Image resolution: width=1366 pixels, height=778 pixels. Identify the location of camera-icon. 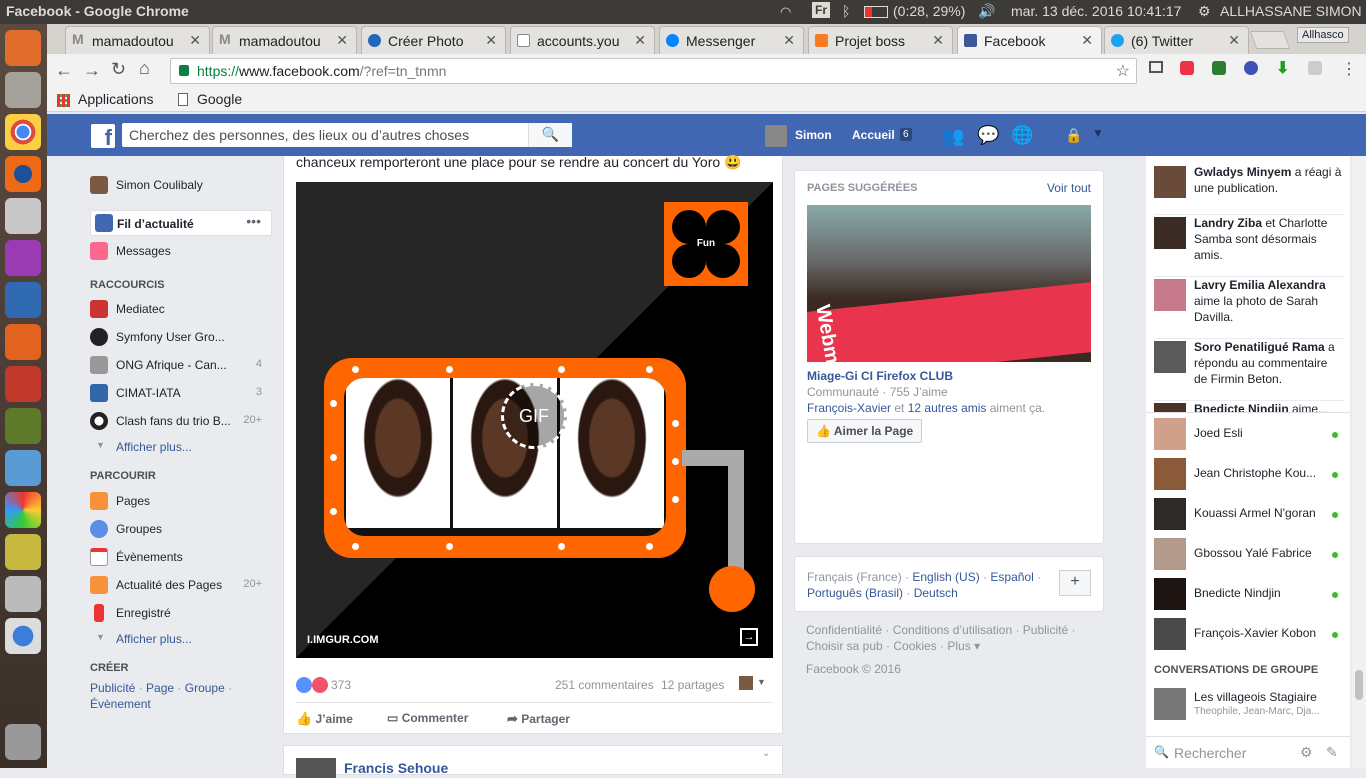
(23, 594).